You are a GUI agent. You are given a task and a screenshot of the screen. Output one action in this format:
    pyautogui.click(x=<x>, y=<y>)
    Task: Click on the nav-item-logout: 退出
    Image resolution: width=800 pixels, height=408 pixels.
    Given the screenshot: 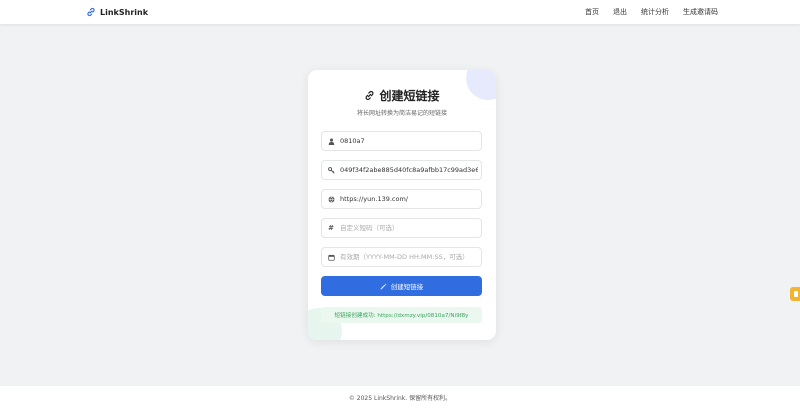 What is the action you would take?
    pyautogui.click(x=620, y=12)
    